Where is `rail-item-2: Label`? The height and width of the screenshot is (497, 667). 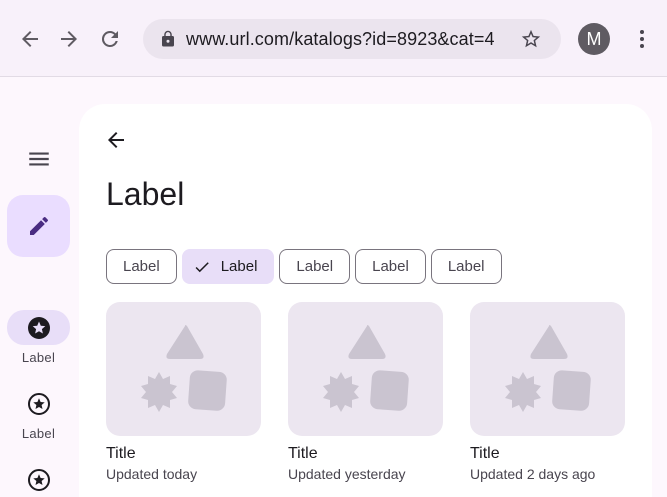 rail-item-2: Label is located at coordinates (38, 413).